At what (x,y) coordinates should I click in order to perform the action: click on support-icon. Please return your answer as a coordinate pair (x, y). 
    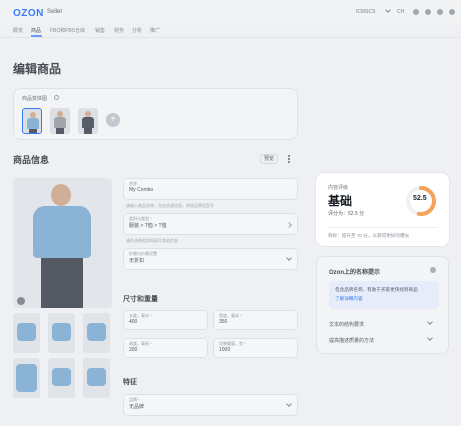
    Looking at the image, I should click on (428, 12).